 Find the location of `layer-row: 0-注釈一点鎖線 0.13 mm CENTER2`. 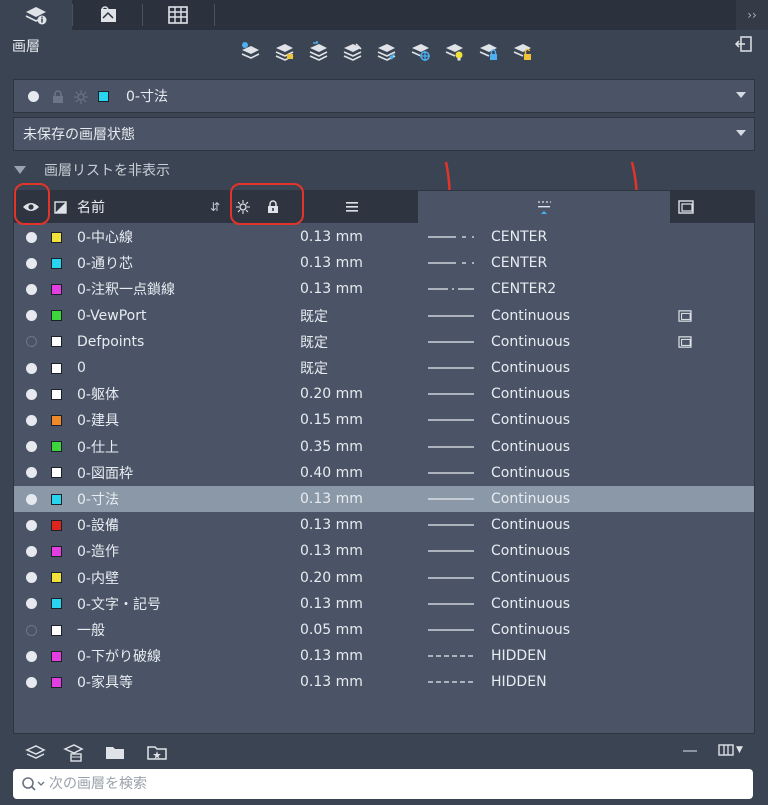

layer-row: 0-注釈一点鎖線 0.13 mm CENTER2 is located at coordinates (384, 289).